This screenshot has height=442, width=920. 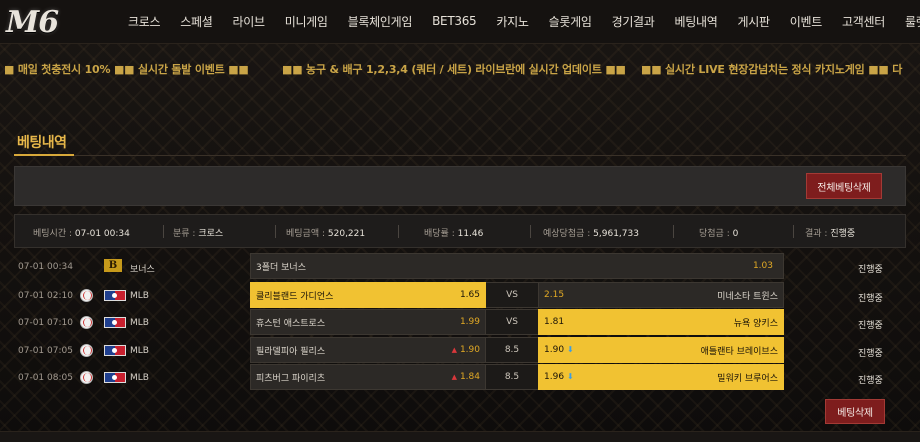 I want to click on away-team: 뉴욕 양키스, so click(x=755, y=323).